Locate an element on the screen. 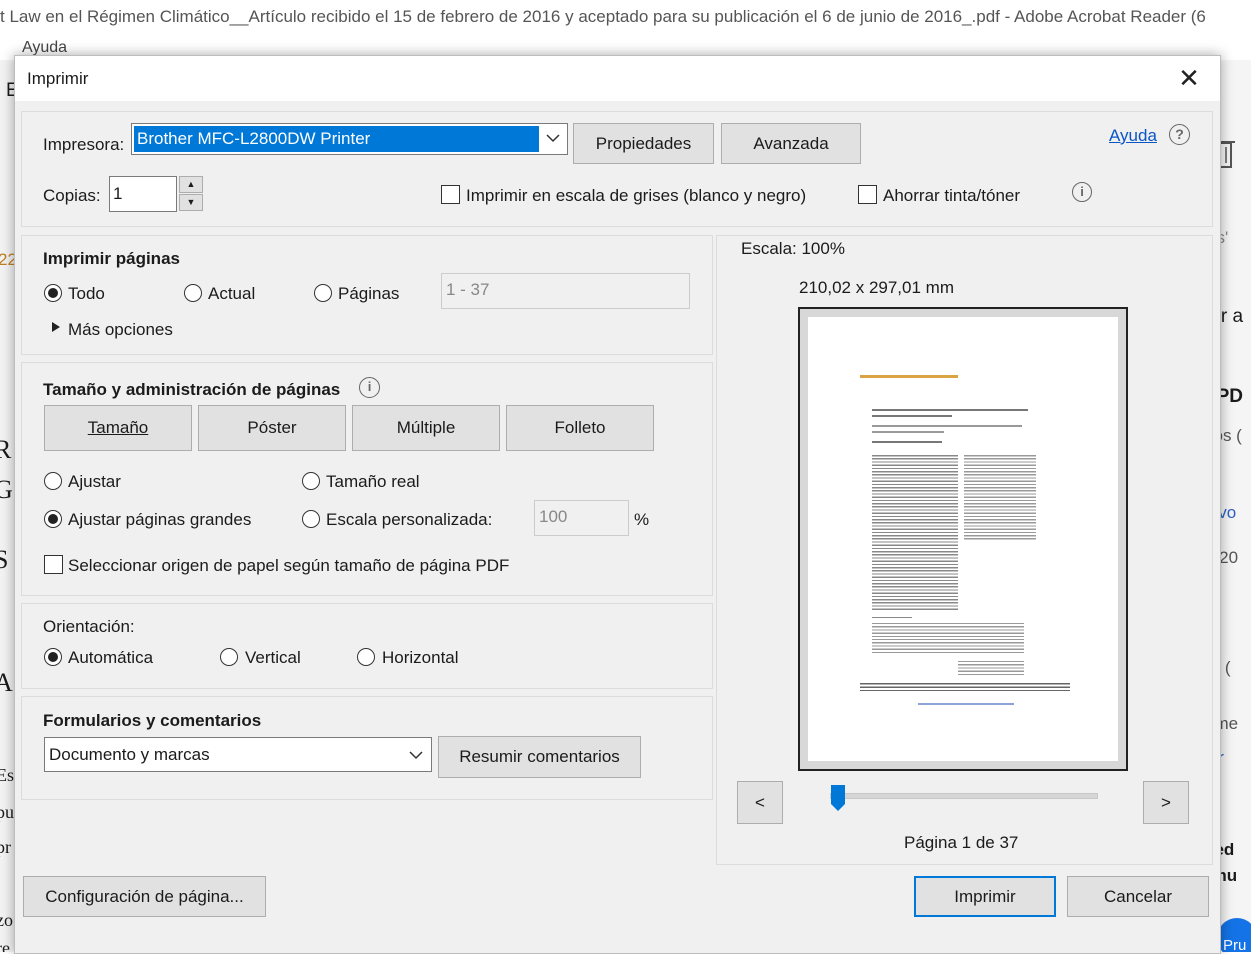  tab-size: Tamaño is located at coordinates (118, 428).